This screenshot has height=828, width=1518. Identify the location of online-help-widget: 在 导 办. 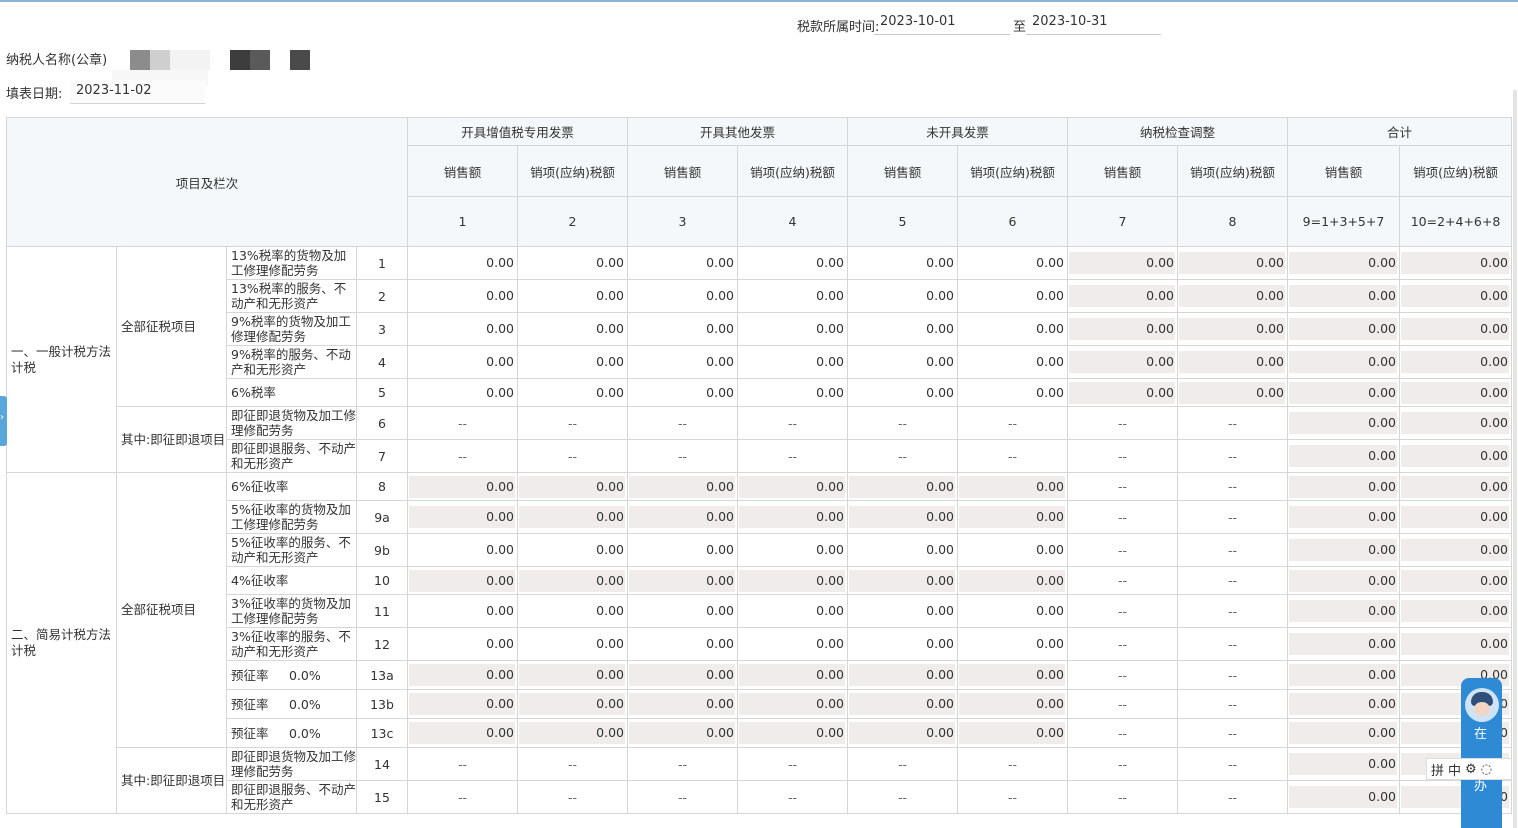
(1481, 753).